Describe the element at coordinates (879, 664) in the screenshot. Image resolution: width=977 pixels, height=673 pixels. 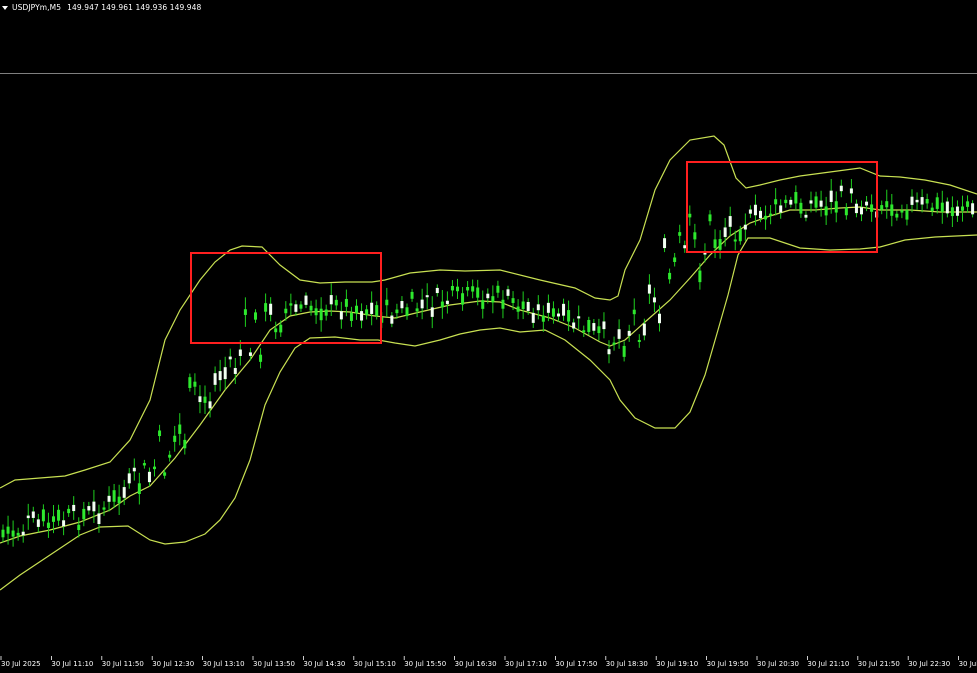
I see `x-tick-label: 30 Jul 21:50` at that location.